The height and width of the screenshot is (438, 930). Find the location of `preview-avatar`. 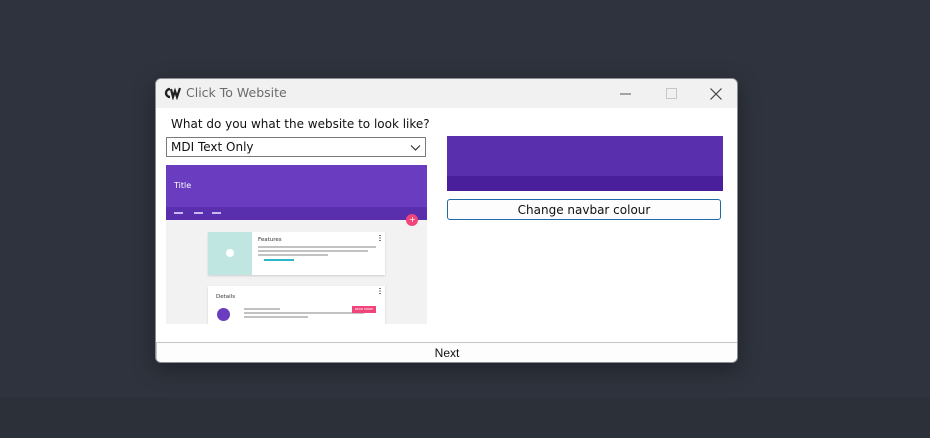

preview-avatar is located at coordinates (223, 314).